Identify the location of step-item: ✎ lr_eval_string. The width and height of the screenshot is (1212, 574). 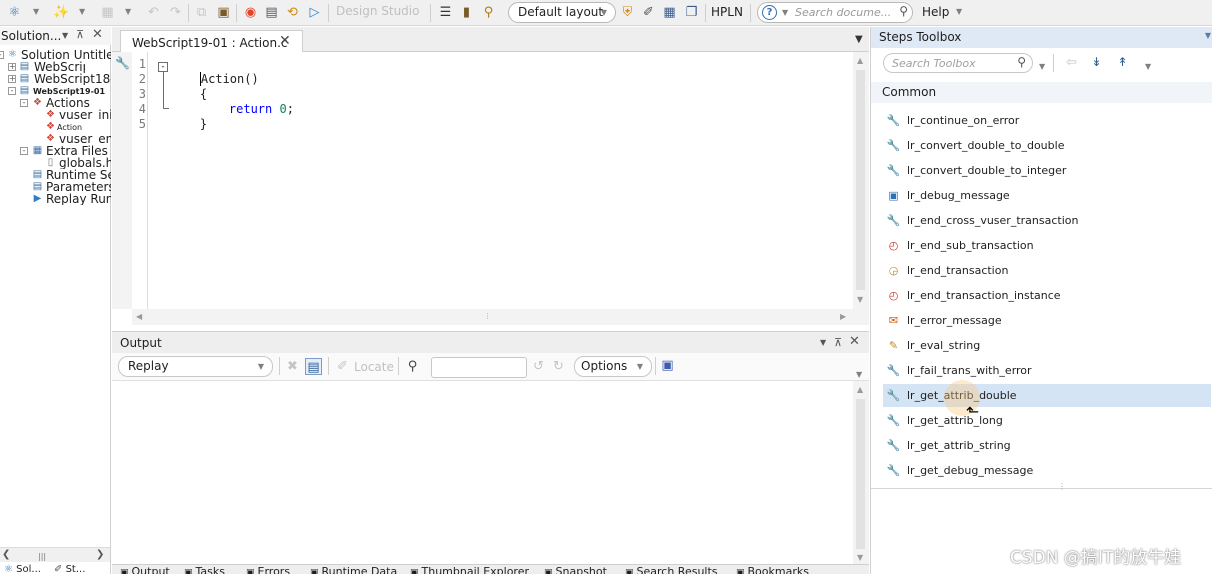
(1047, 345).